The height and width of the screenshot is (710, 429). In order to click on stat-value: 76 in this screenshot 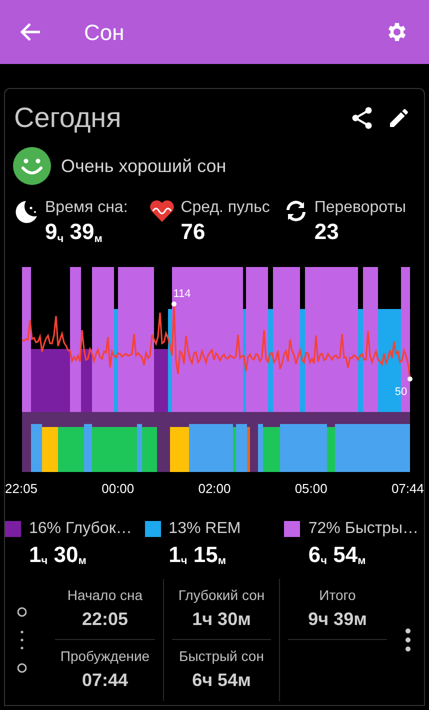, I will do `click(193, 232)`.